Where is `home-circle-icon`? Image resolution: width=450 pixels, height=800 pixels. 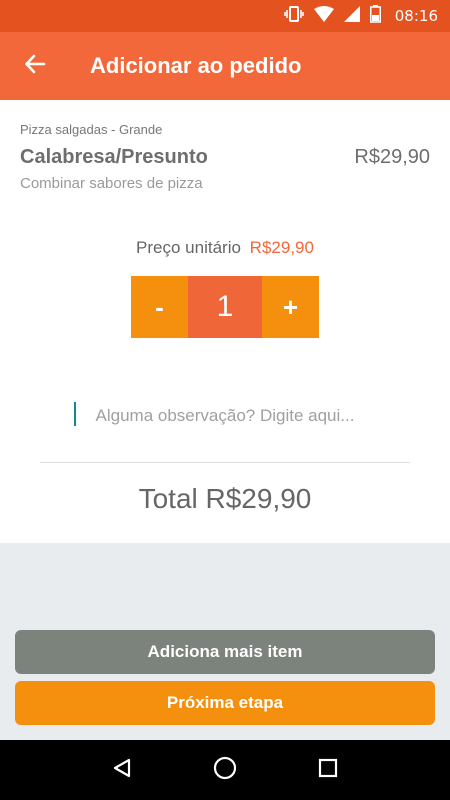
home-circle-icon is located at coordinates (225, 770).